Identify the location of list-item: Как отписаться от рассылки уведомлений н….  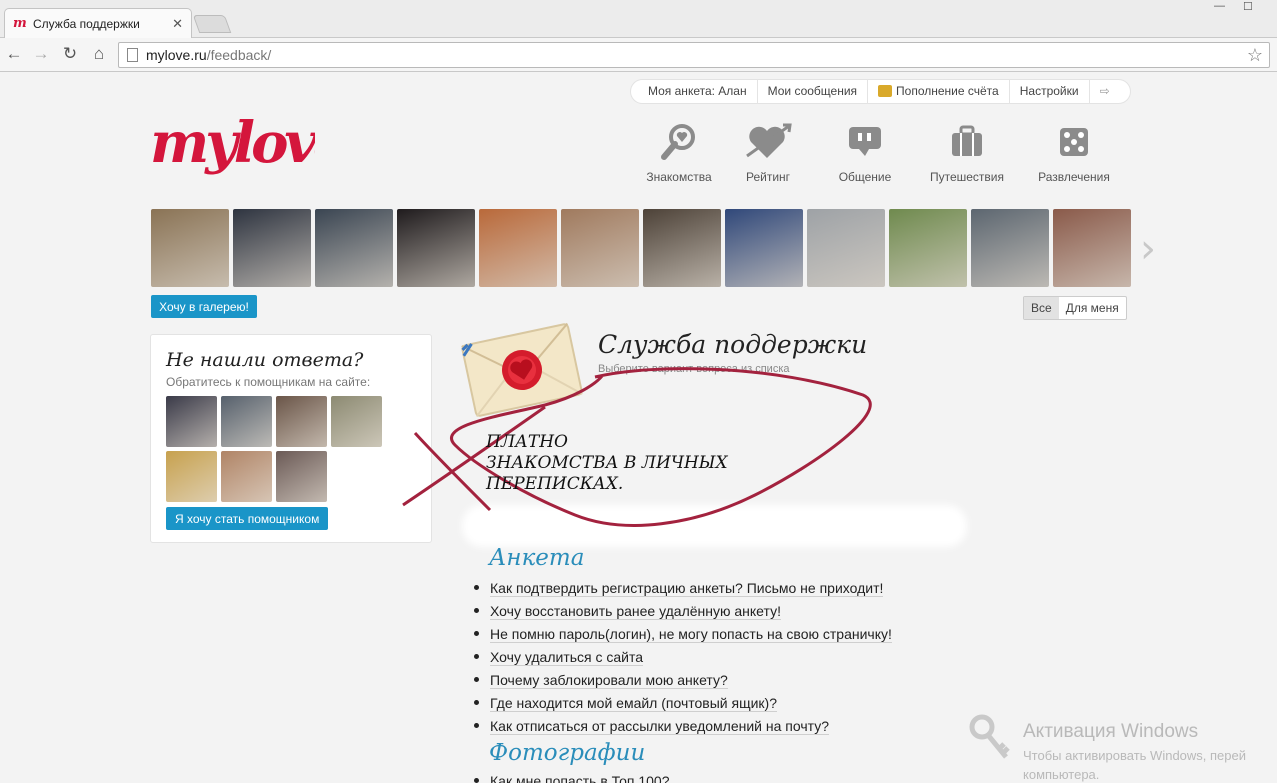
(683, 727).